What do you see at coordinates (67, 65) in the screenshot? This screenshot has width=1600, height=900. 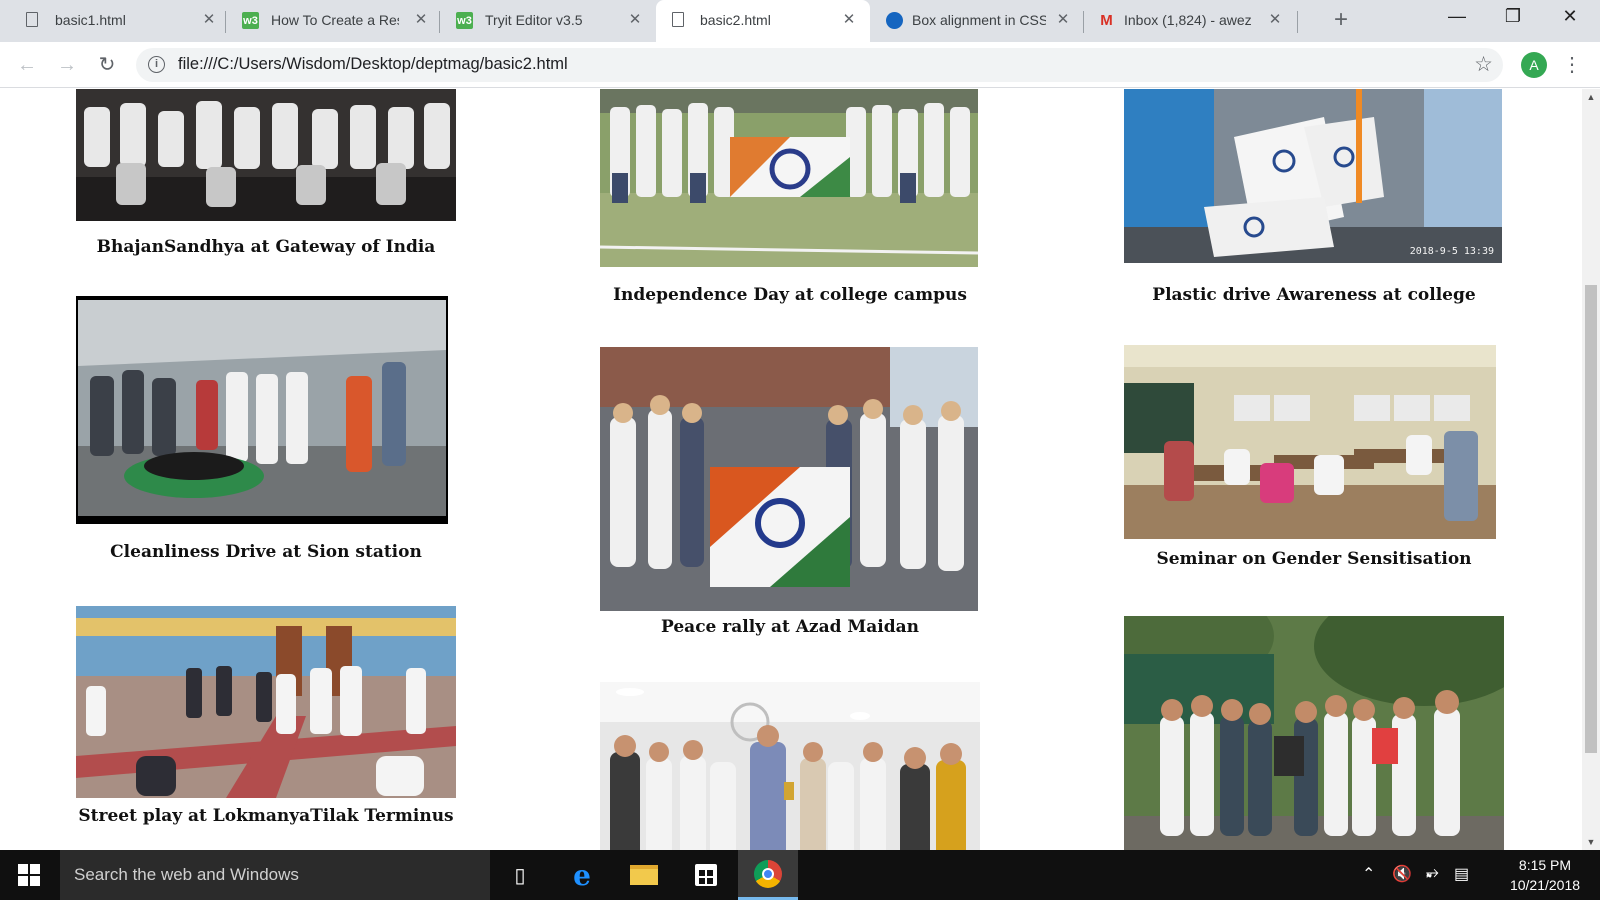 I see `forward-button: →` at bounding box center [67, 65].